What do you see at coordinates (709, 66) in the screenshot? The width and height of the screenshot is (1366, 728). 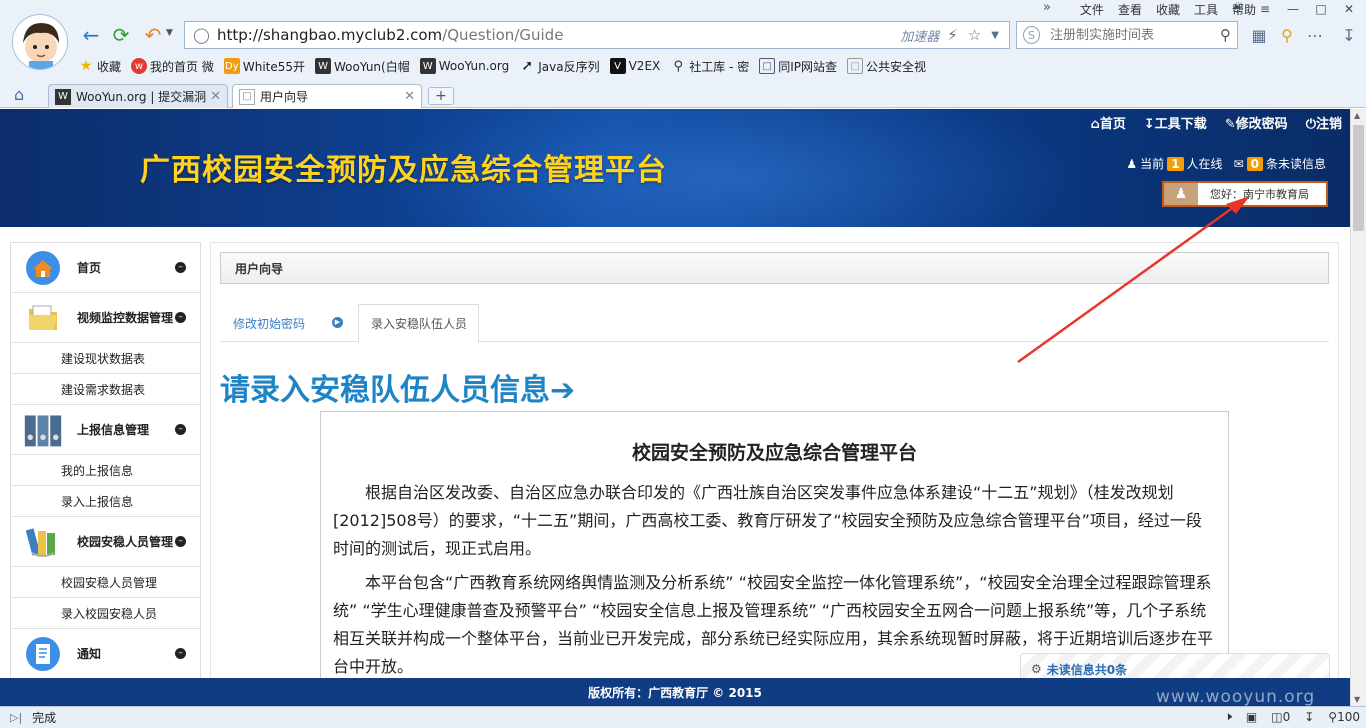 I see `bookmark-item: ⚲ 社工库 - 密` at bounding box center [709, 66].